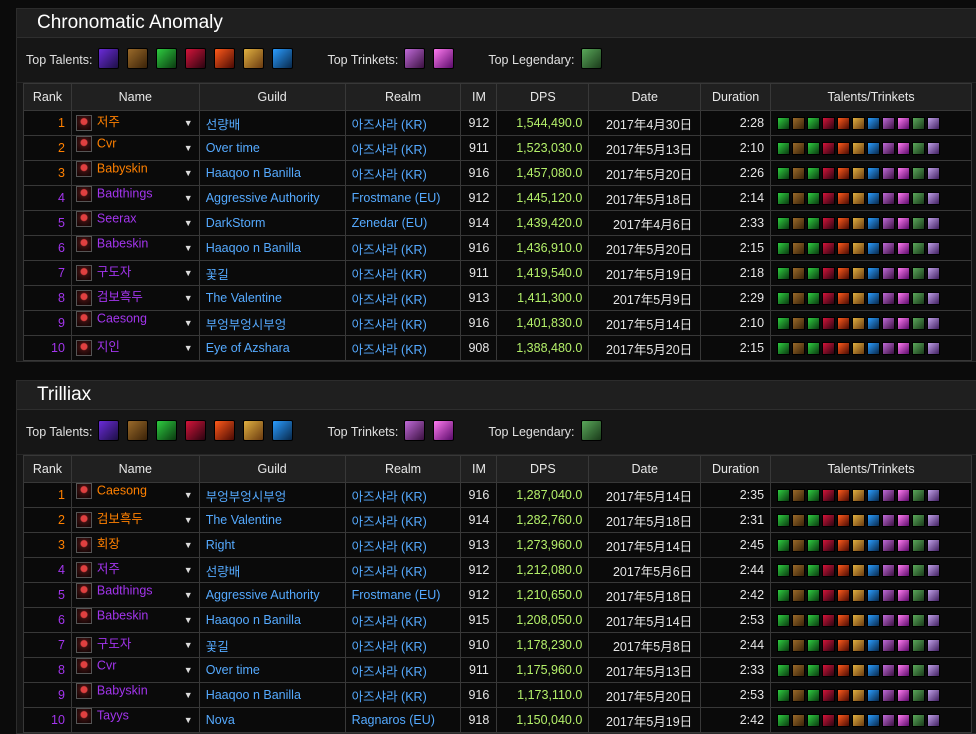  Describe the element at coordinates (444, 58) in the screenshot. I see `pink-flame-trinket-icon` at that location.